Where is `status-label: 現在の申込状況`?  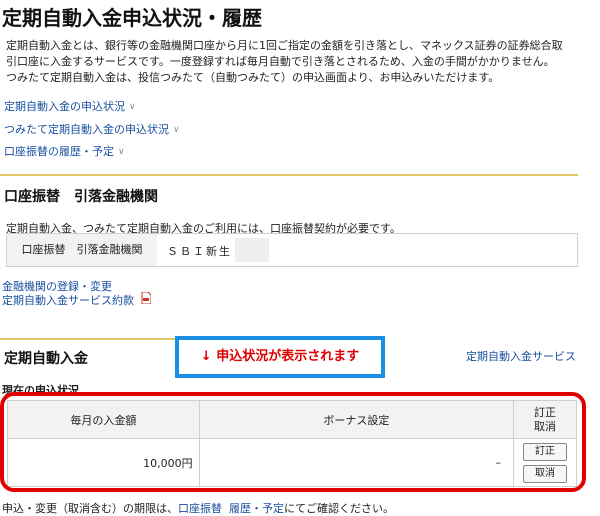
status-label: 現在の申込状況 is located at coordinates (40, 390).